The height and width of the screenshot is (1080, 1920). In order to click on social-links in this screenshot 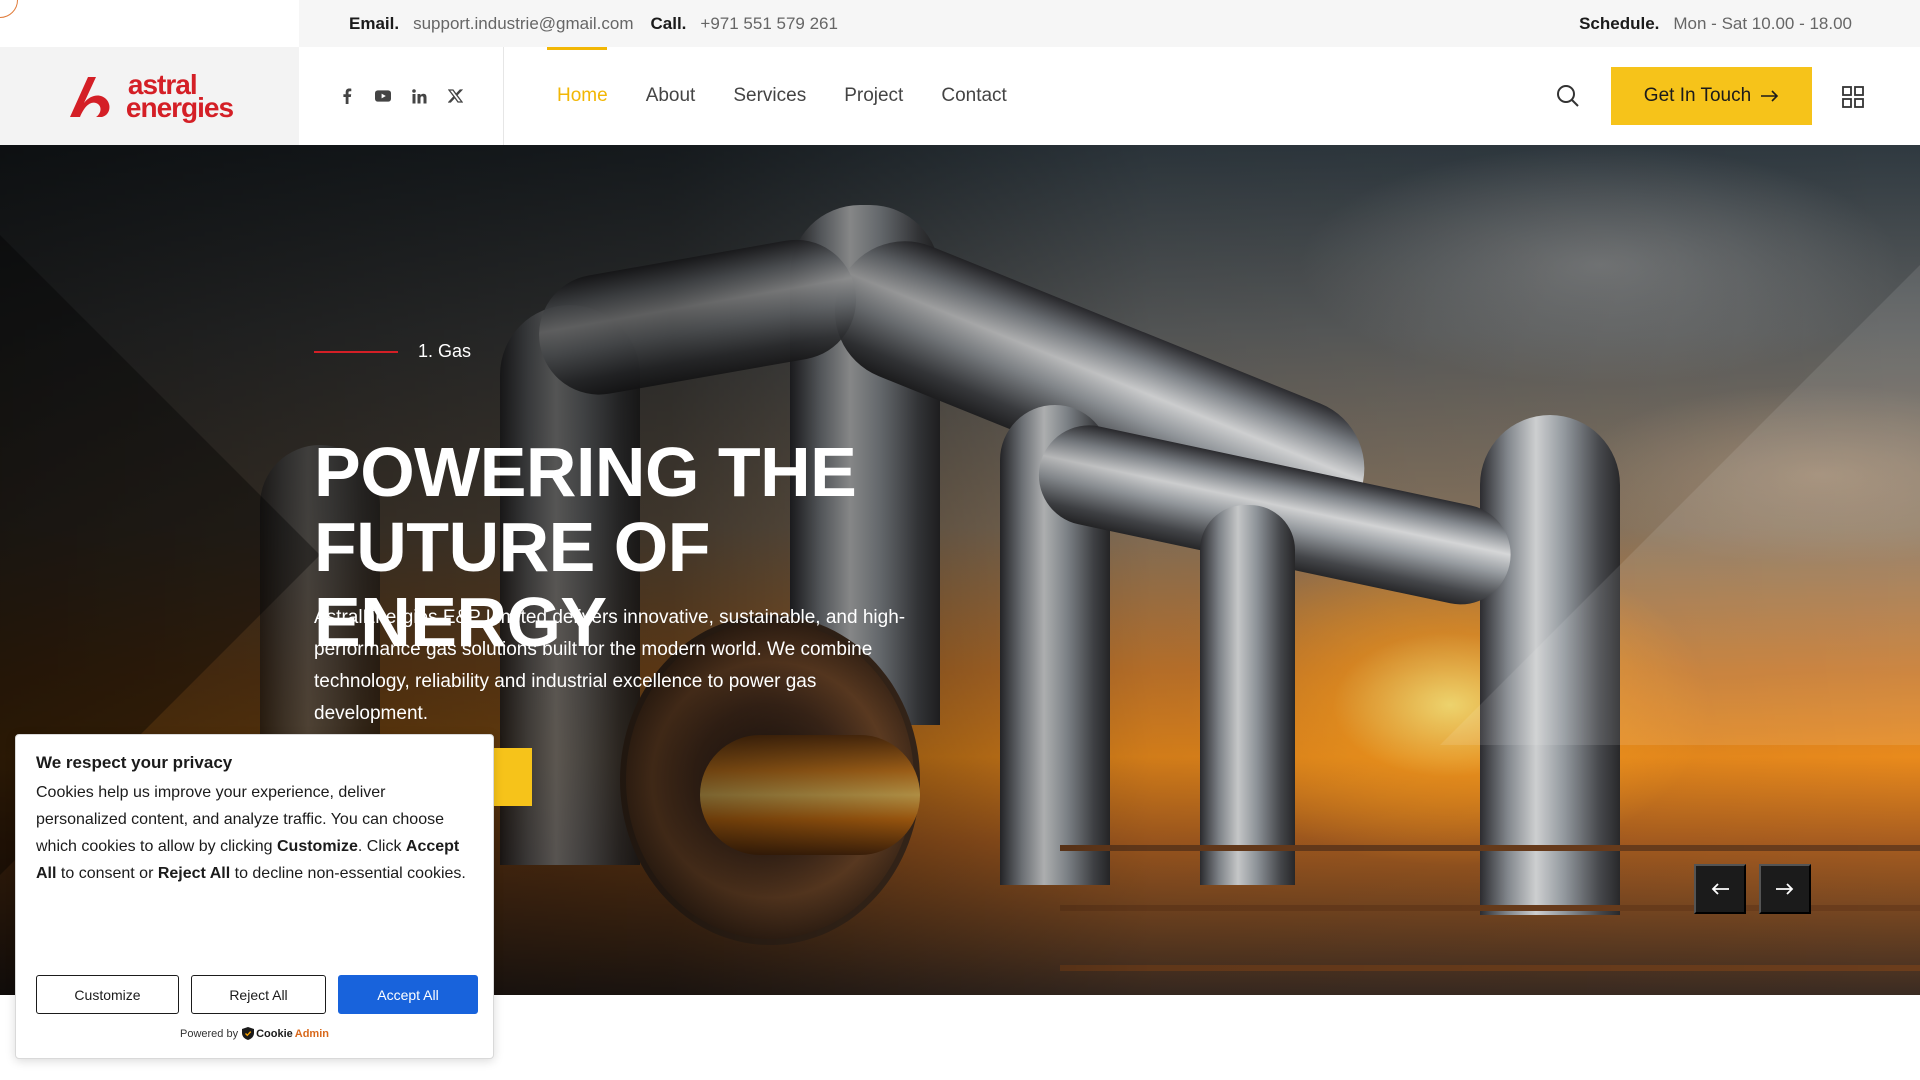, I will do `click(401, 96)`.